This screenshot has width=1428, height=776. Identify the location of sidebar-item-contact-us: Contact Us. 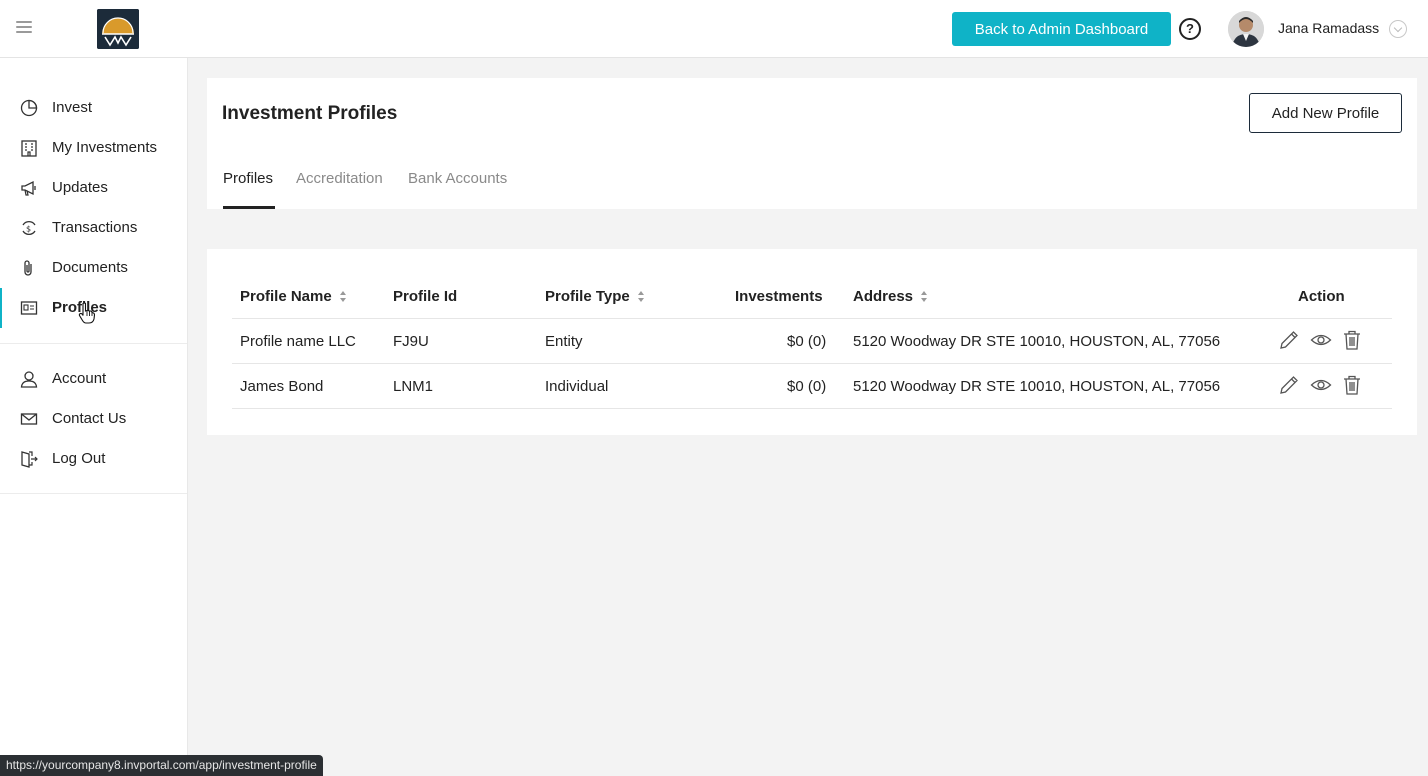
(94, 419).